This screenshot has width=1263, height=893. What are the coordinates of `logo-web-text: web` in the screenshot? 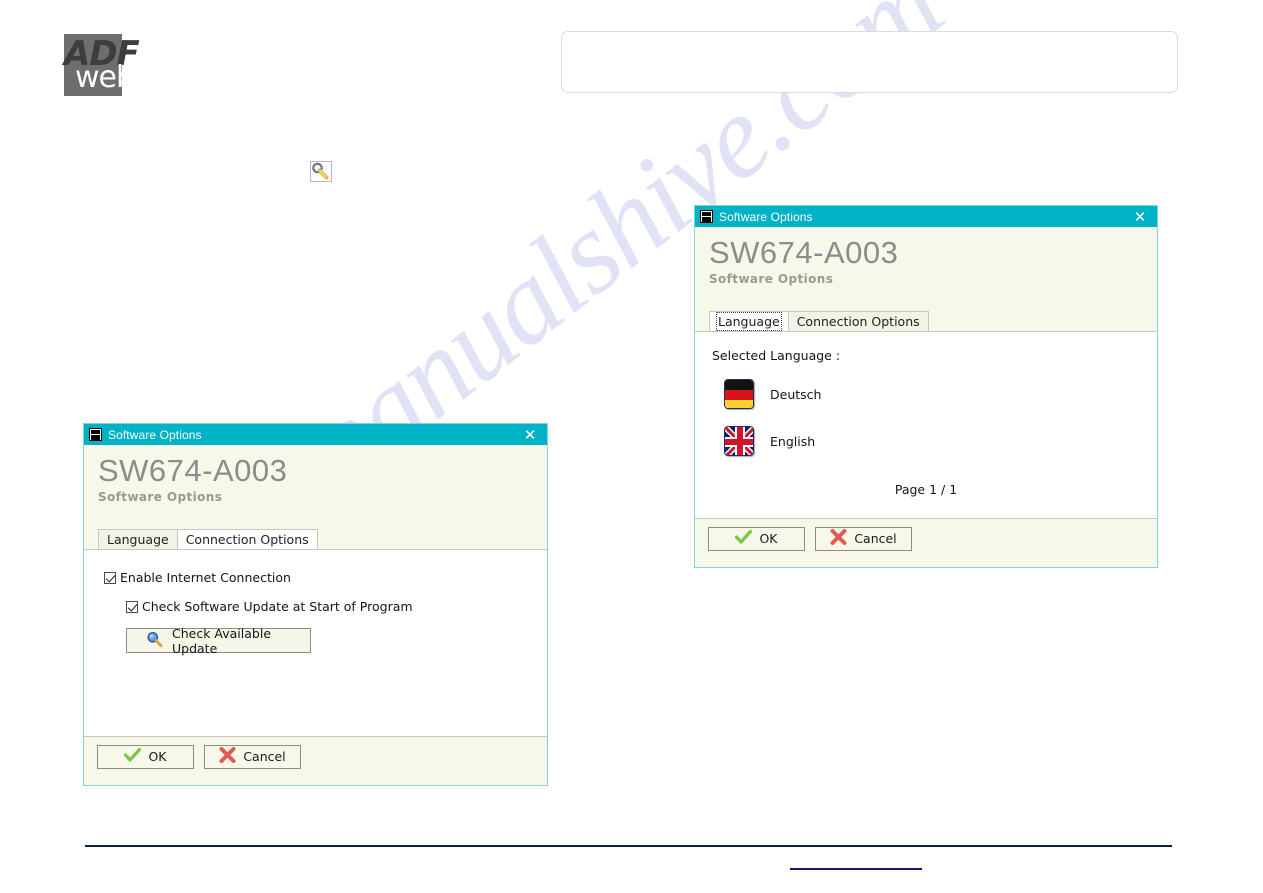 It's located at (105, 77).